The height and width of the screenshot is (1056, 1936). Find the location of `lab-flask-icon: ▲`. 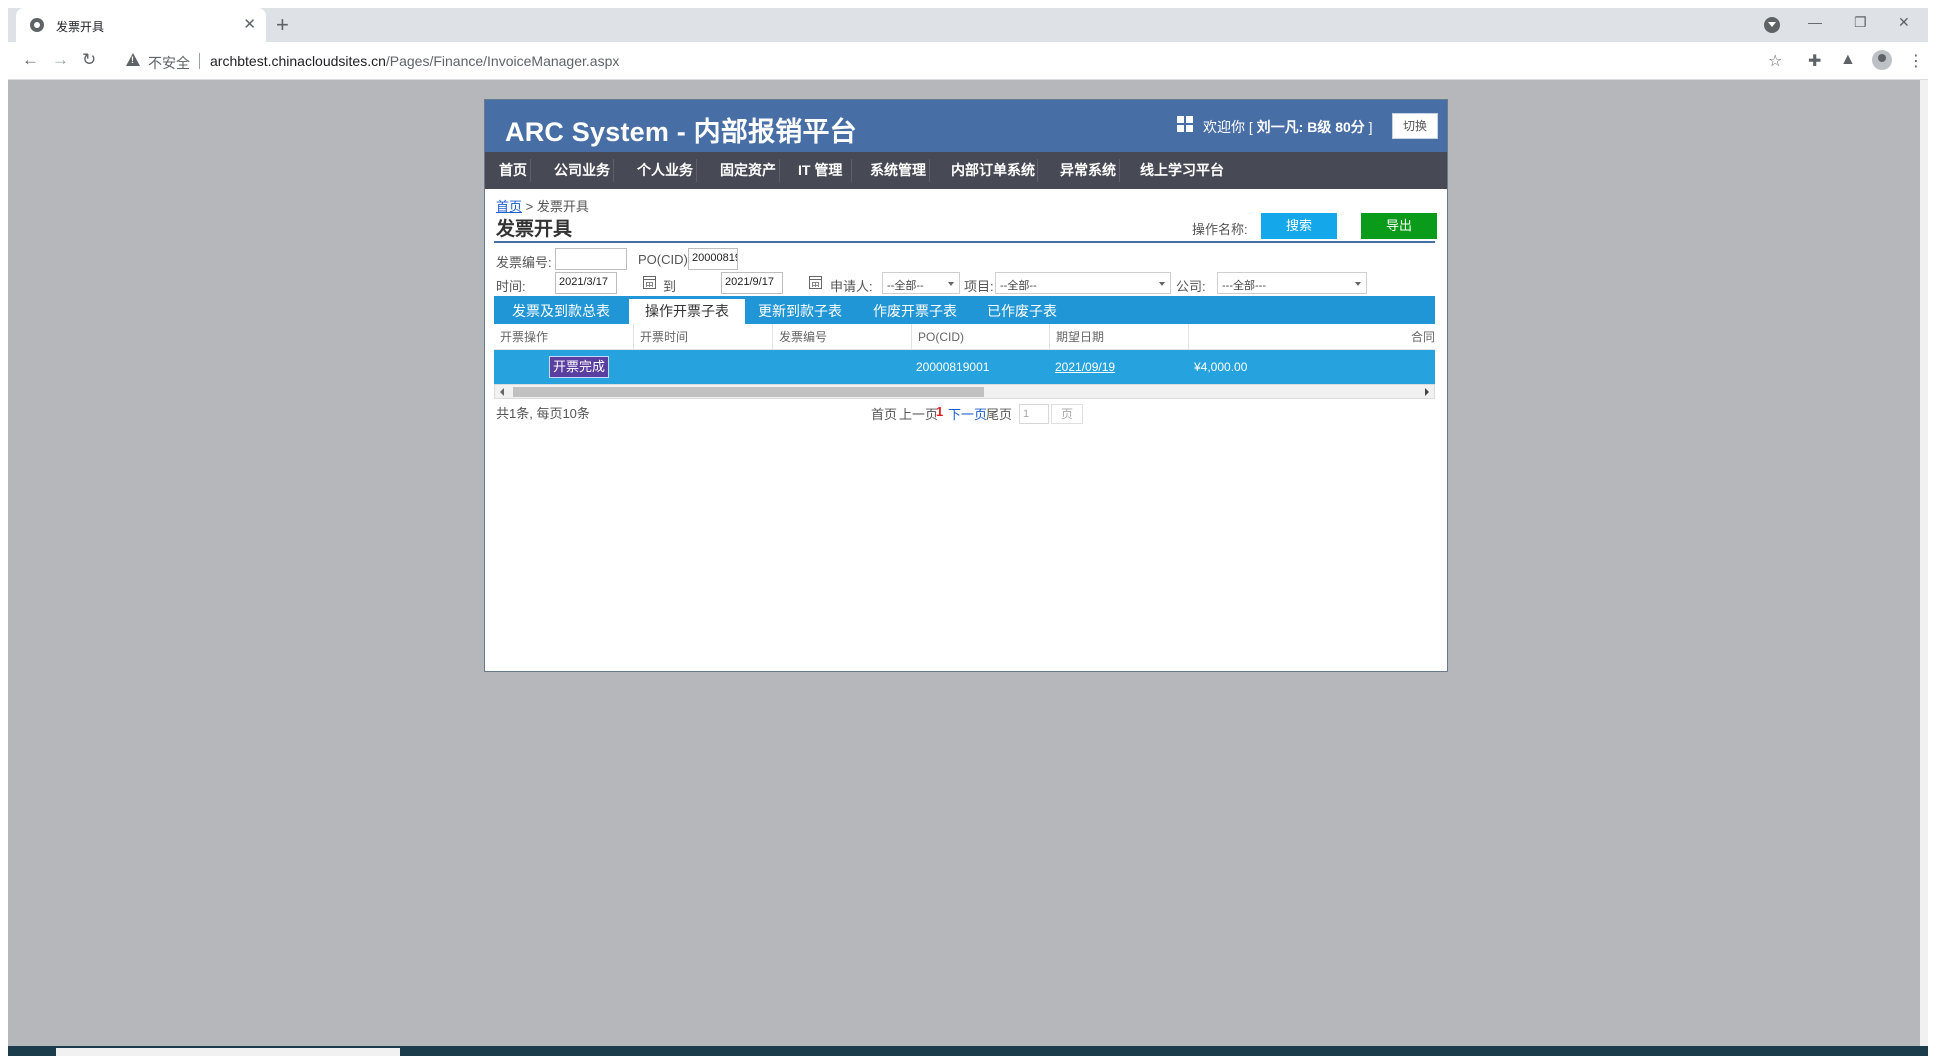

lab-flask-icon: ▲ is located at coordinates (1848, 60).